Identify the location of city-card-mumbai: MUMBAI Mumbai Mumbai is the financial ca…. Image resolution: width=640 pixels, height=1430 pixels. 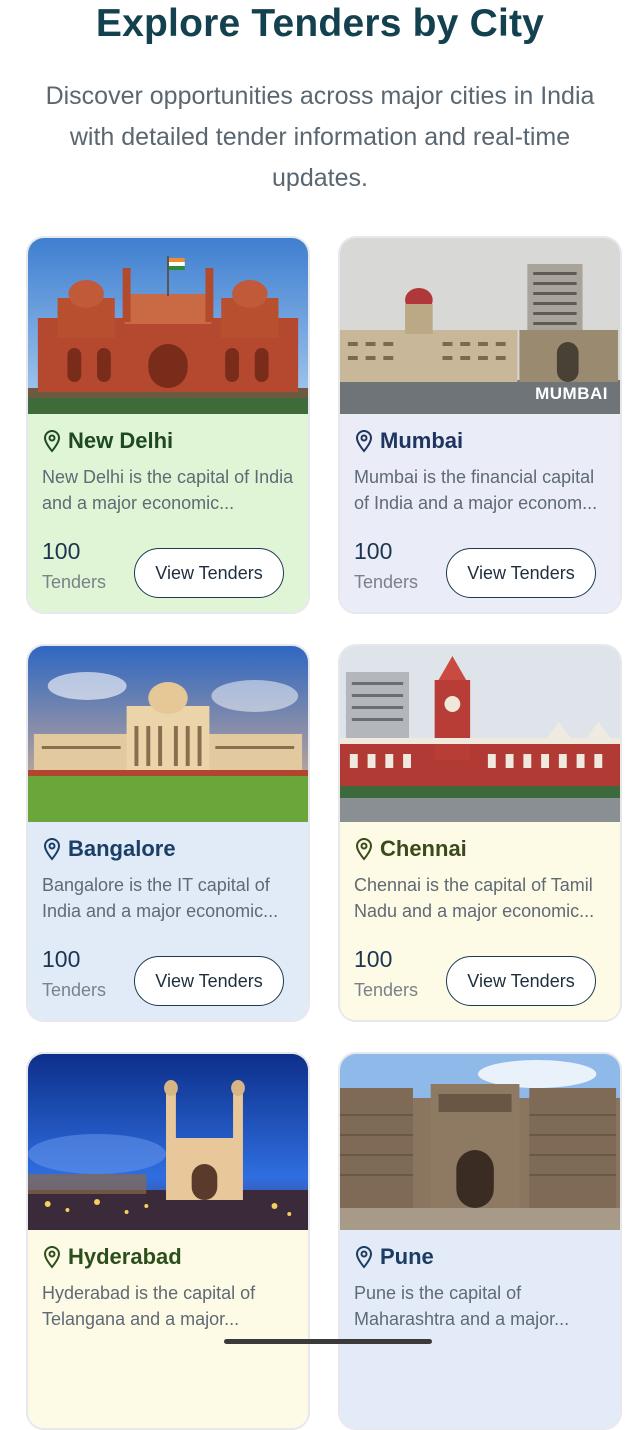
(480, 425).